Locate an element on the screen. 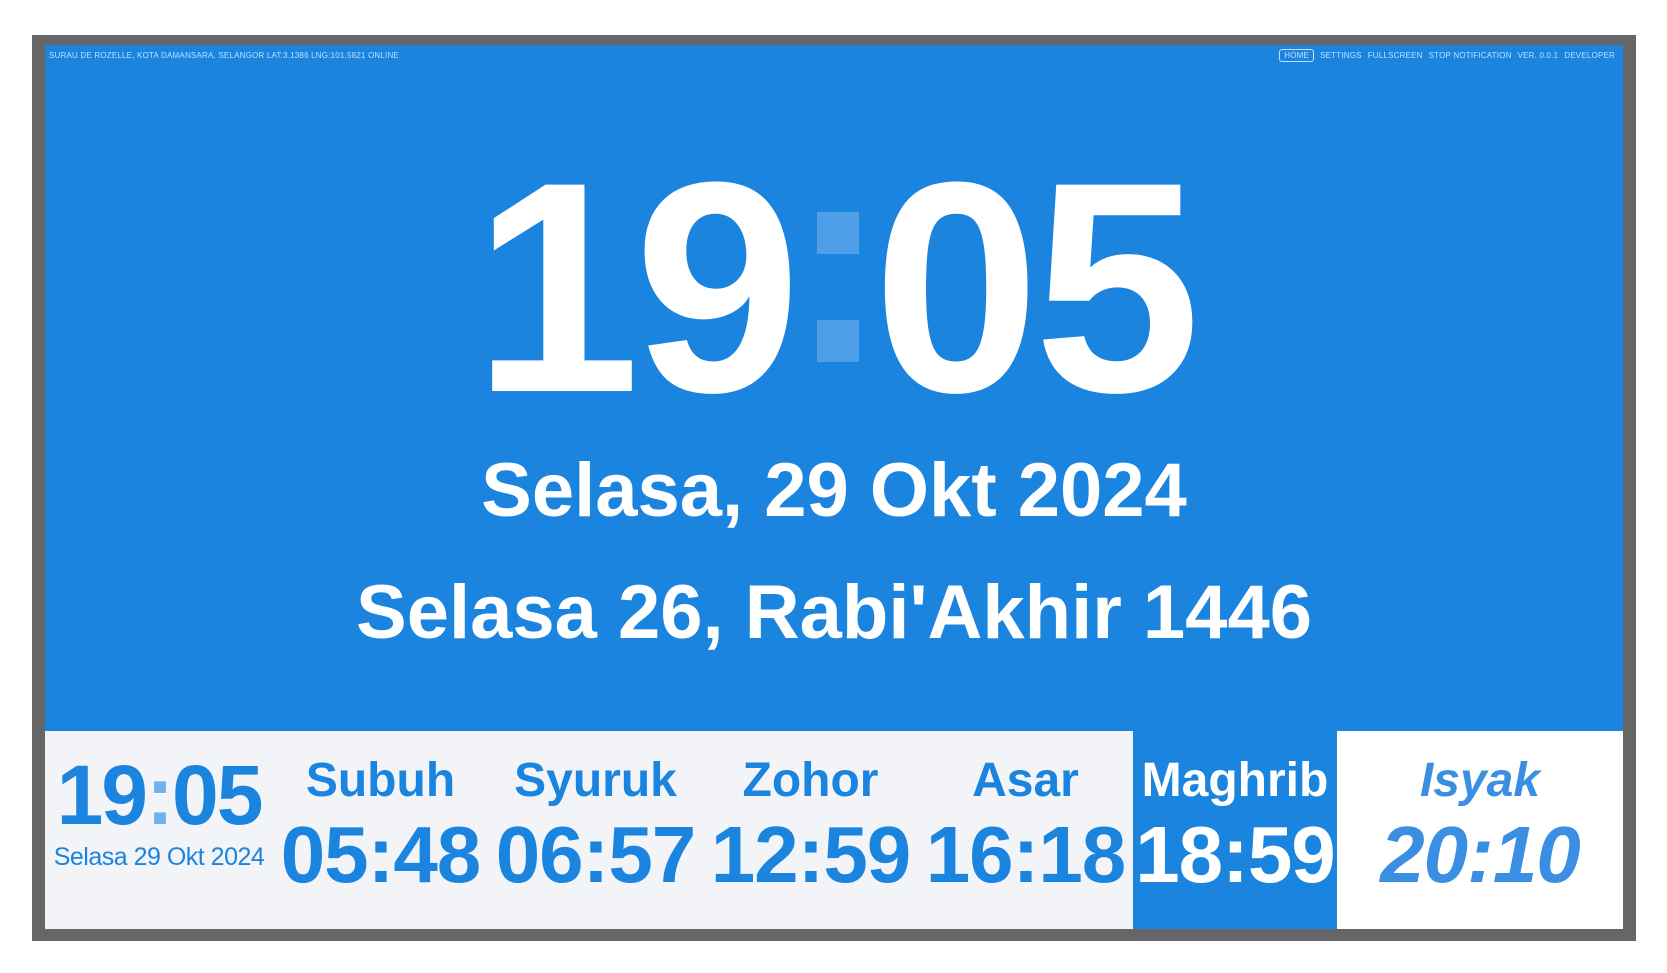 This screenshot has width=1667, height=973. prayer-name: Syuruk is located at coordinates (595, 780).